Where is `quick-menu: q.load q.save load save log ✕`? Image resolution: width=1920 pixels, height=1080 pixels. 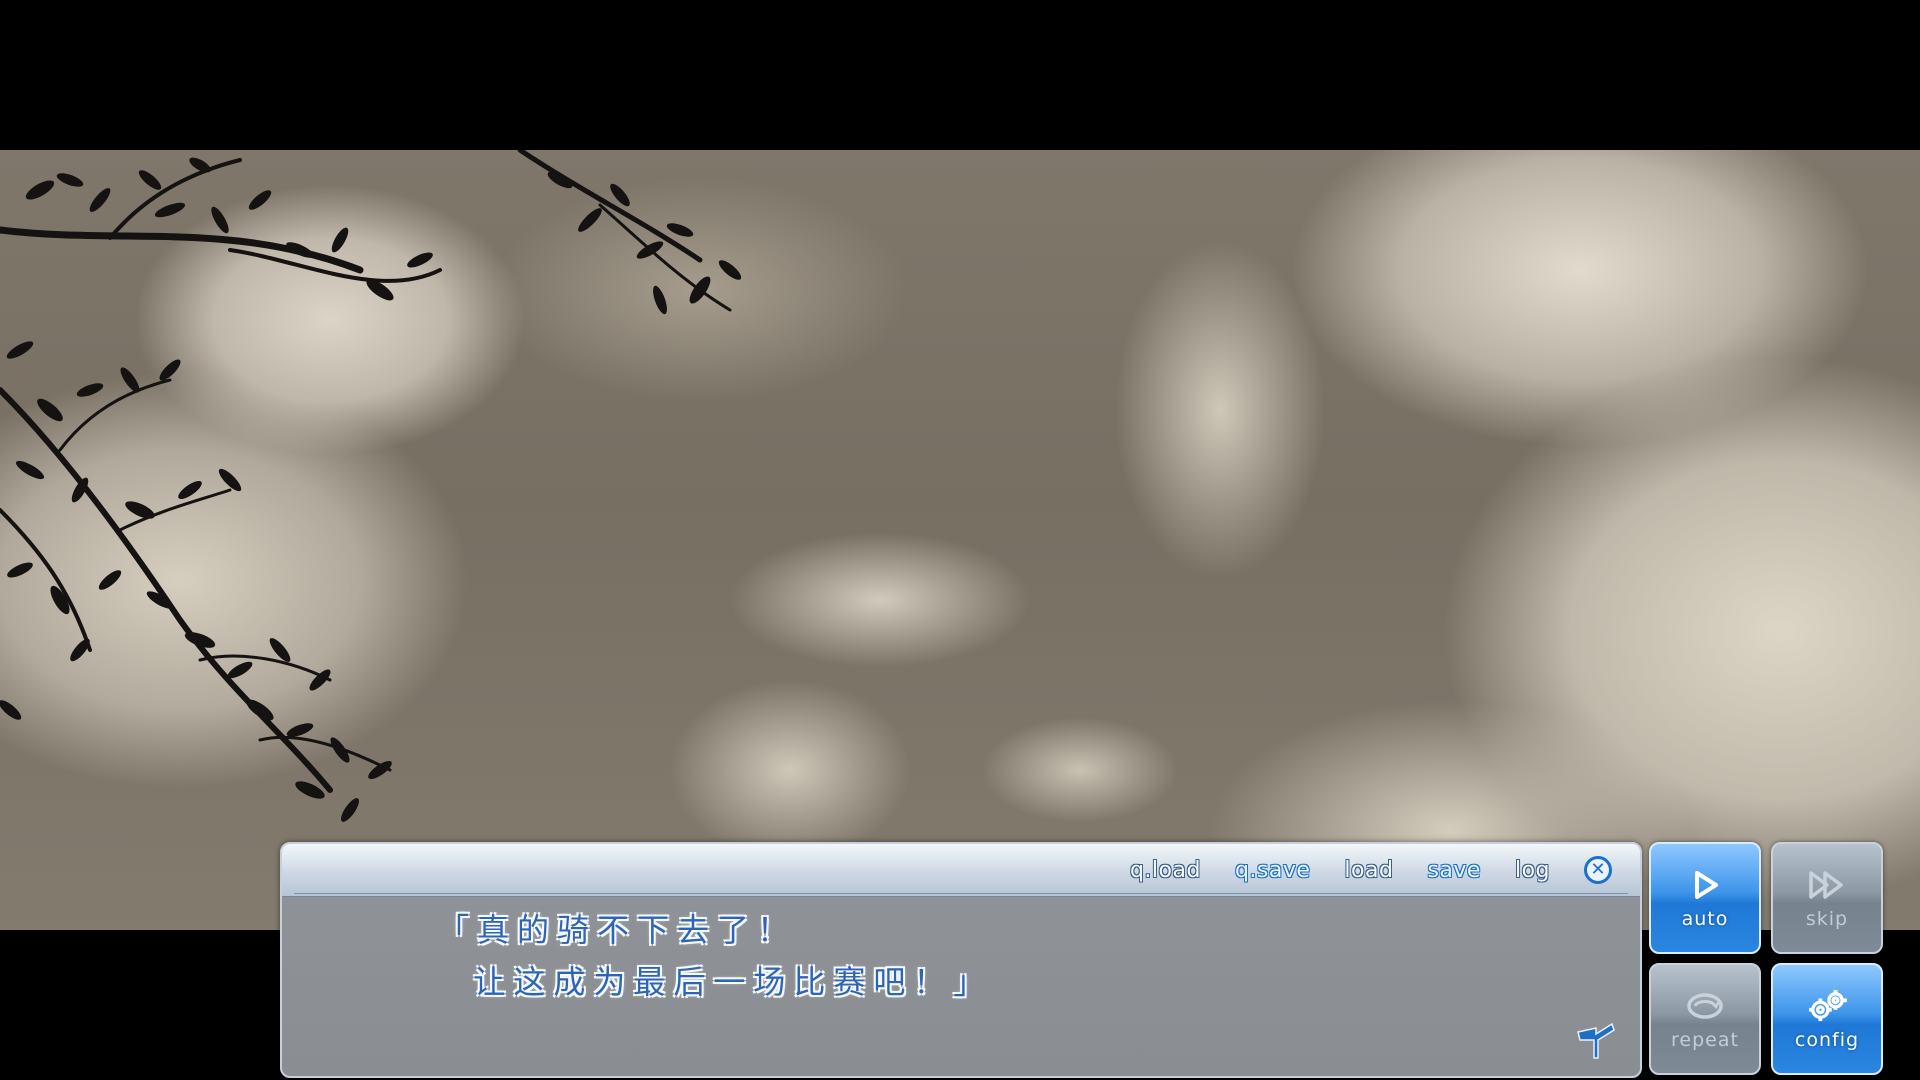 quick-menu: q.load q.save load save log ✕ is located at coordinates (1371, 870).